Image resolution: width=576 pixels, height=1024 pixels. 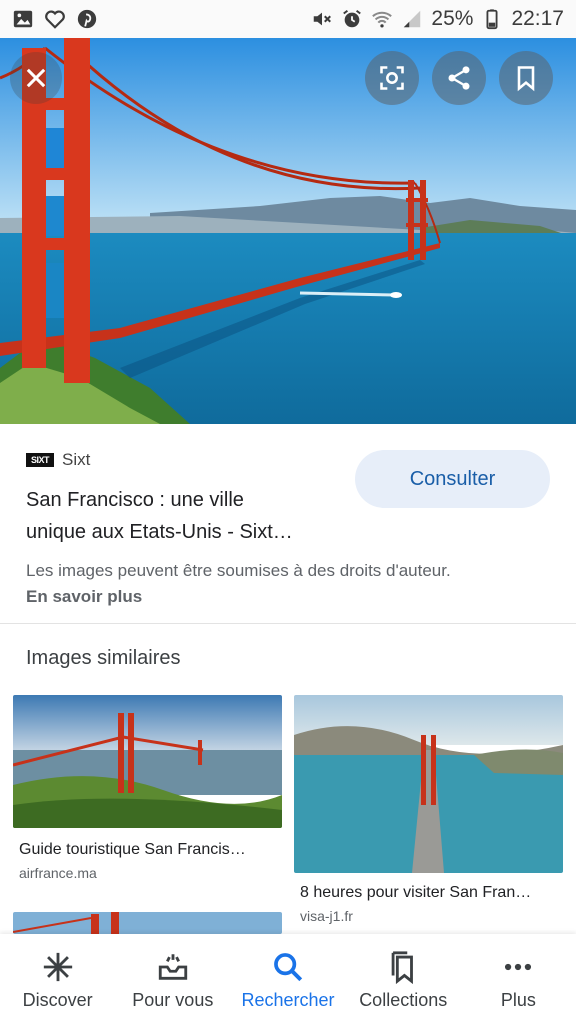 What do you see at coordinates (172, 967) in the screenshot?
I see `inbox-icon` at bounding box center [172, 967].